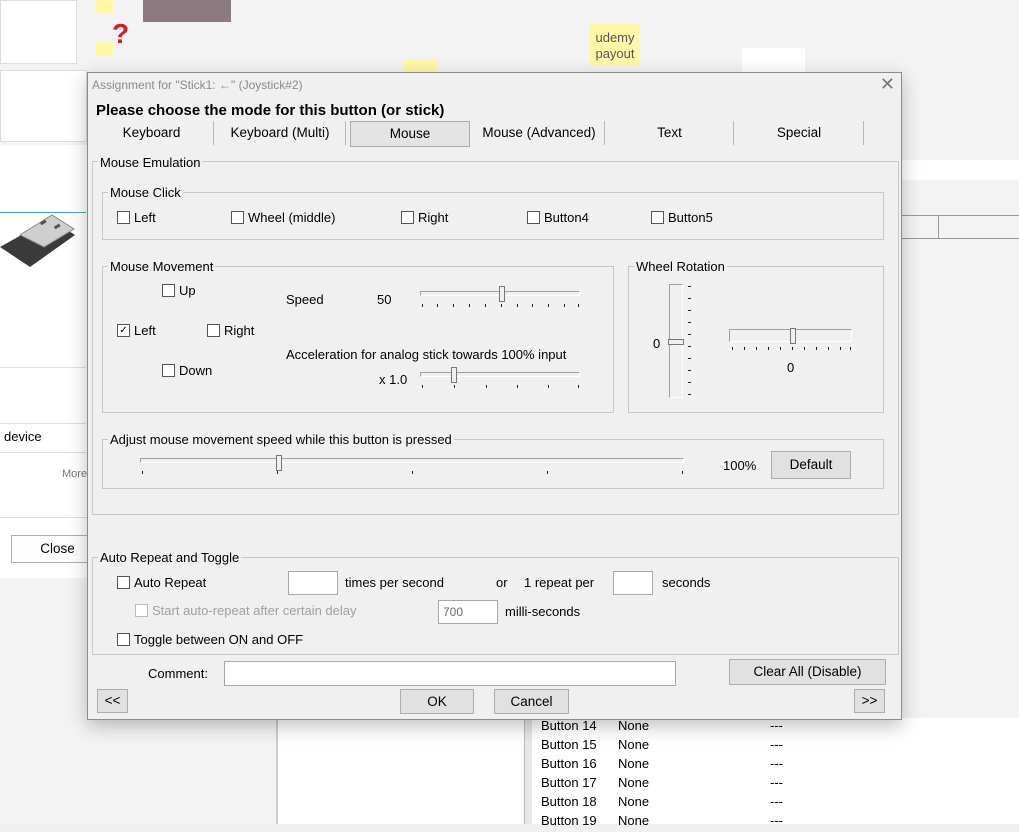  Describe the element at coordinates (569, 725) in the screenshot. I see `table-cell-name: Button 14` at that location.